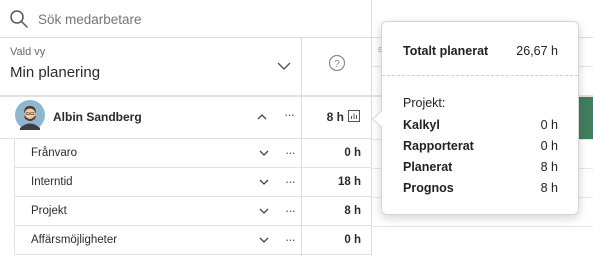 This screenshot has width=593, height=256. I want to click on tooltip-row-label: Planerat, so click(428, 167).